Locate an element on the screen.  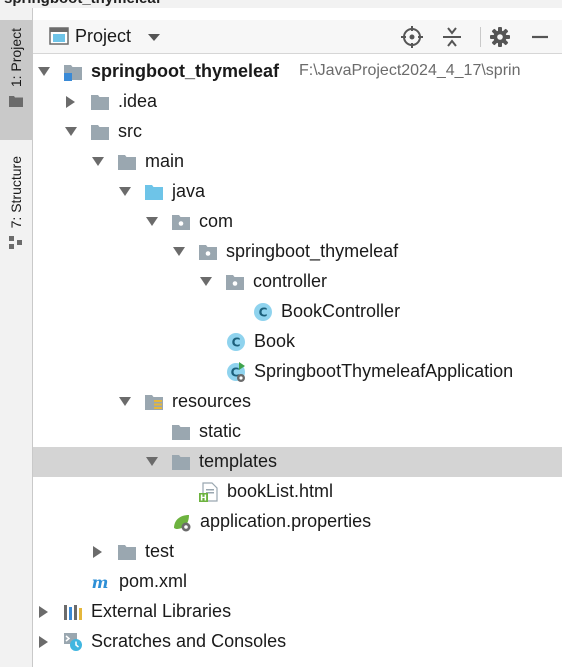
header-separator is located at coordinates (480, 37).